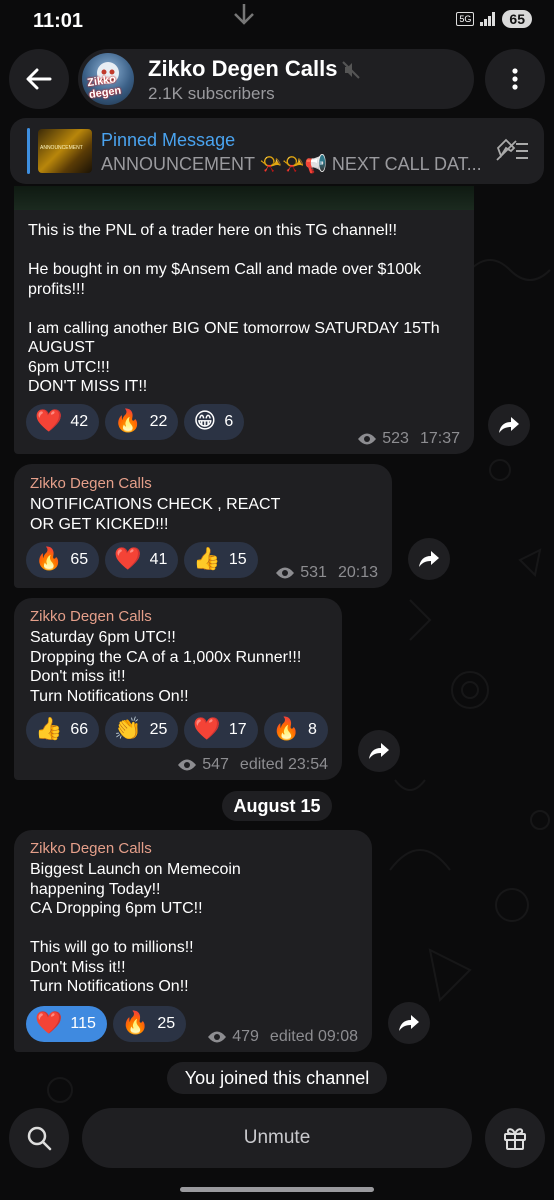 The height and width of the screenshot is (1200, 554). Describe the element at coordinates (313, 1036) in the screenshot. I see `message-time: edited 09:08` at that location.